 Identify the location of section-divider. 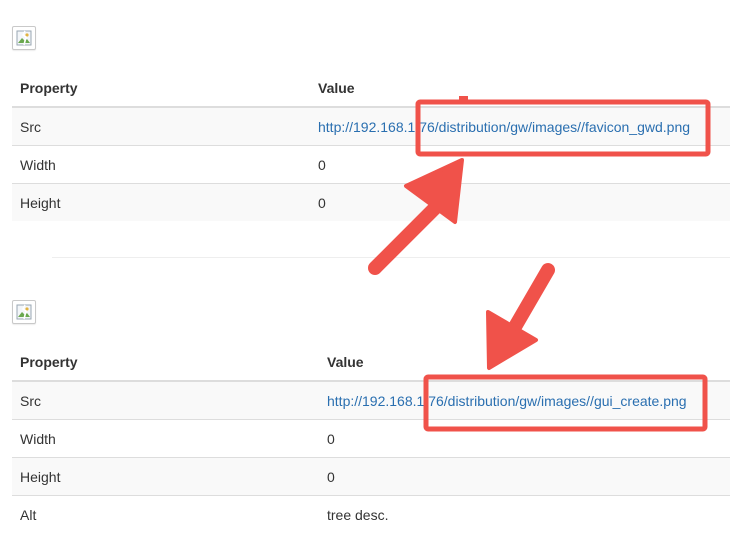
(391, 257).